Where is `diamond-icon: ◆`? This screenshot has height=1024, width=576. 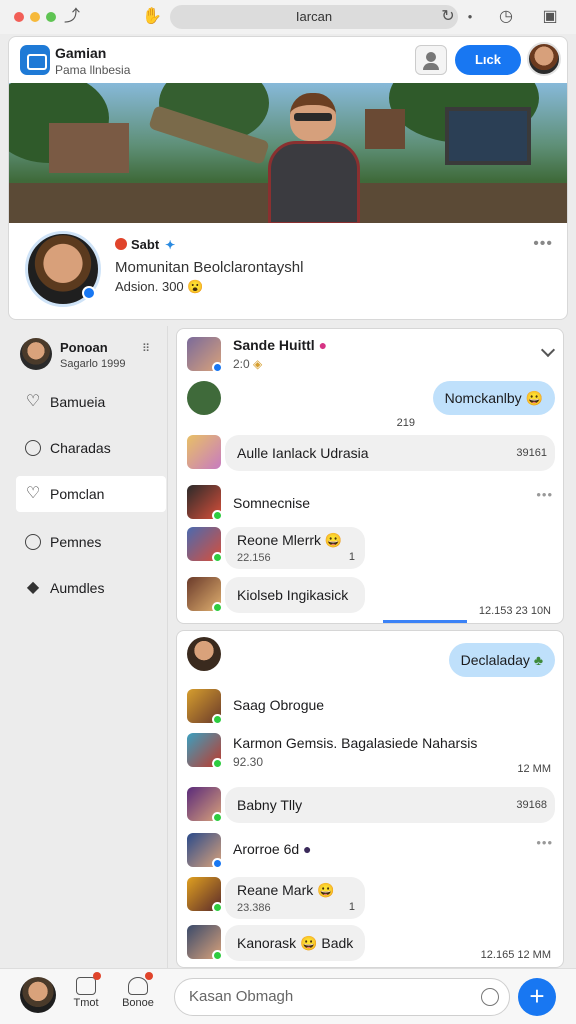 diamond-icon: ◆ is located at coordinates (33, 587).